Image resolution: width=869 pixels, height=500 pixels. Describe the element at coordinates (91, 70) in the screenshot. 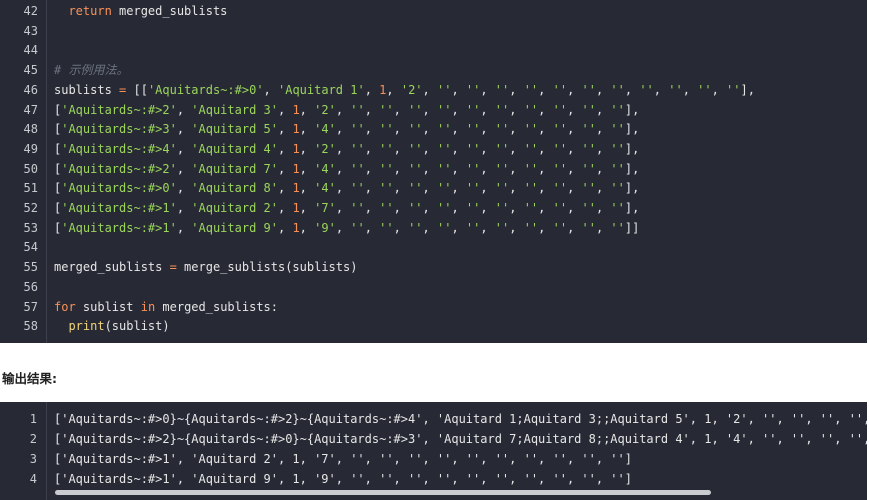

I see `code-text: # 示例用法。` at that location.